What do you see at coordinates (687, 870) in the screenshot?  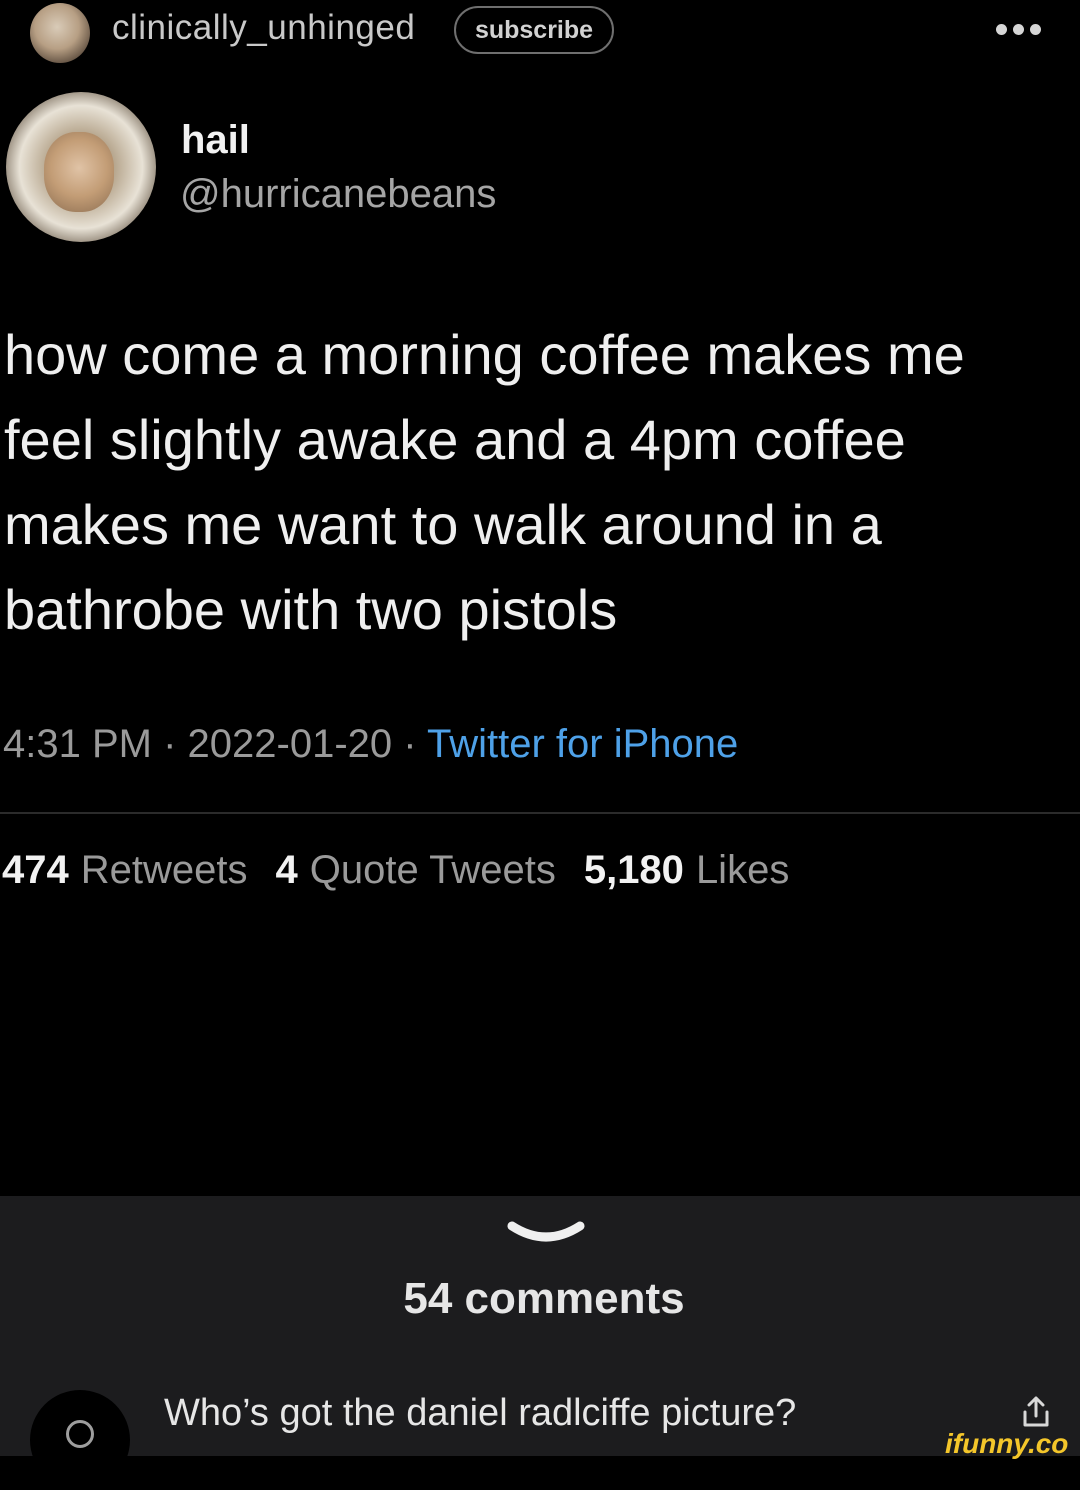 I see `likes-stat: 5,180 Likes` at bounding box center [687, 870].